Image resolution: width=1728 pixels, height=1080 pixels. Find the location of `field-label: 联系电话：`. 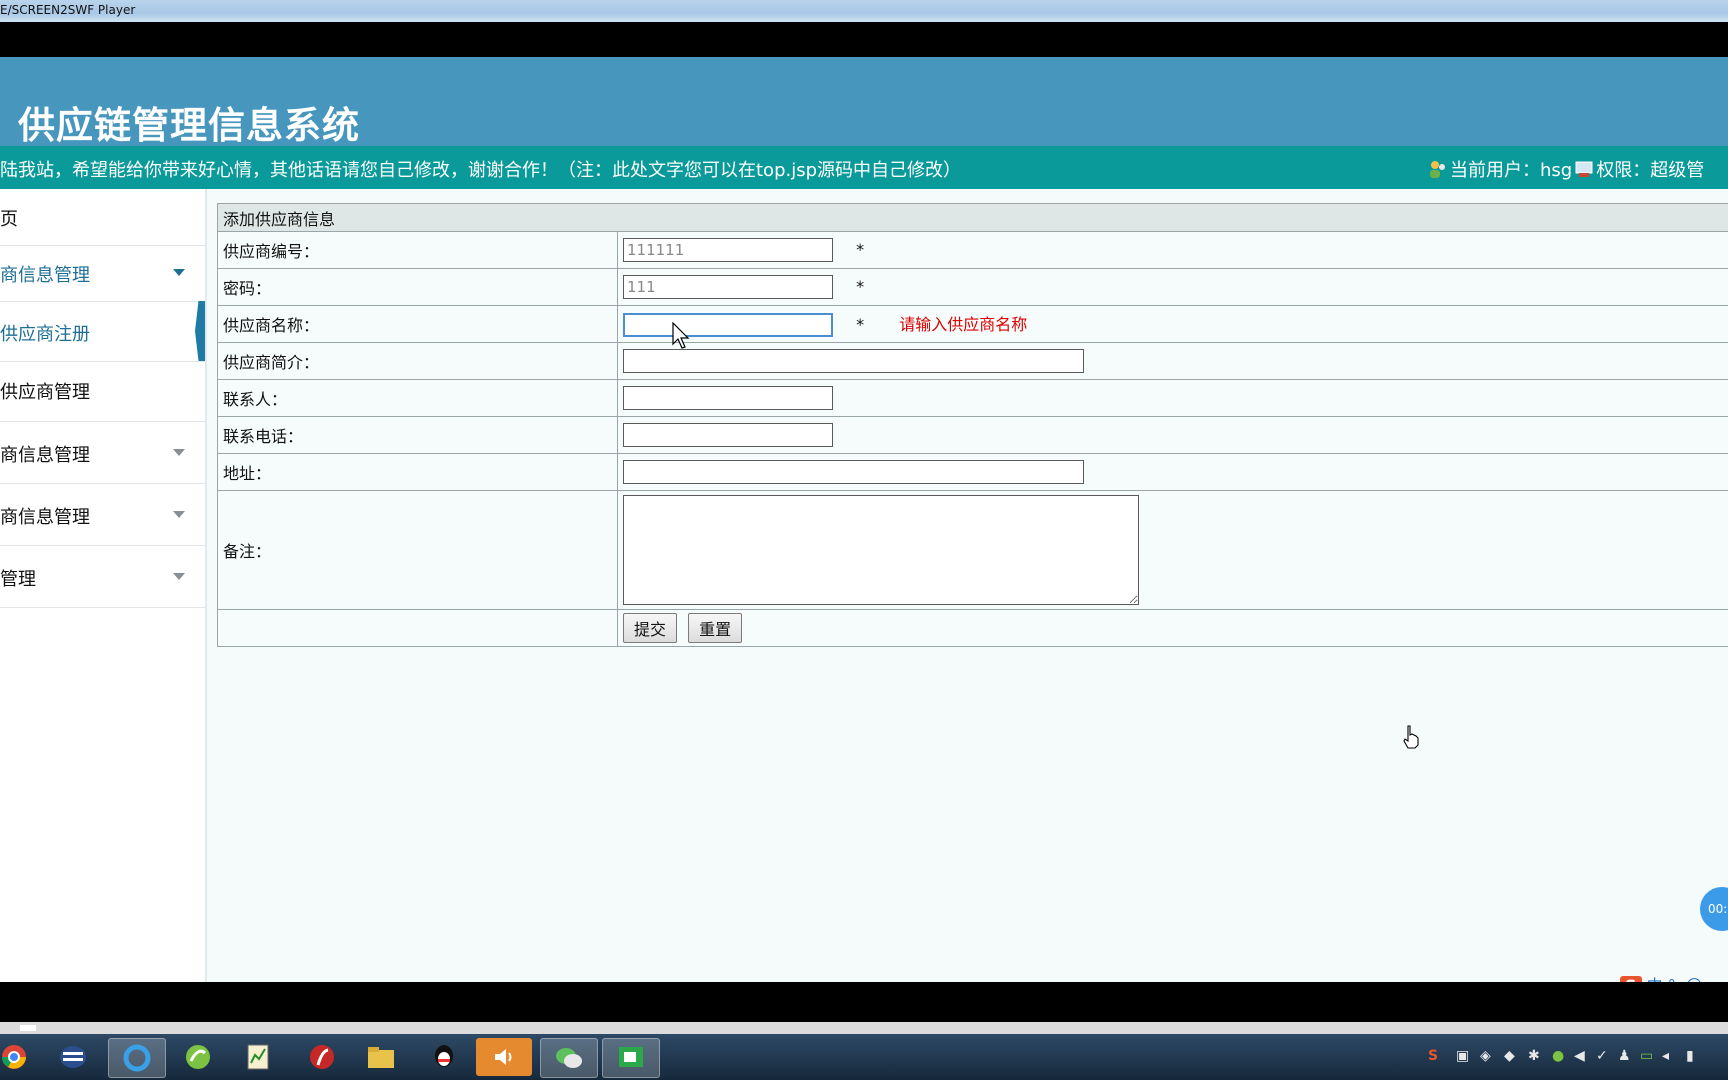

field-label: 联系电话： is located at coordinates (417, 435).